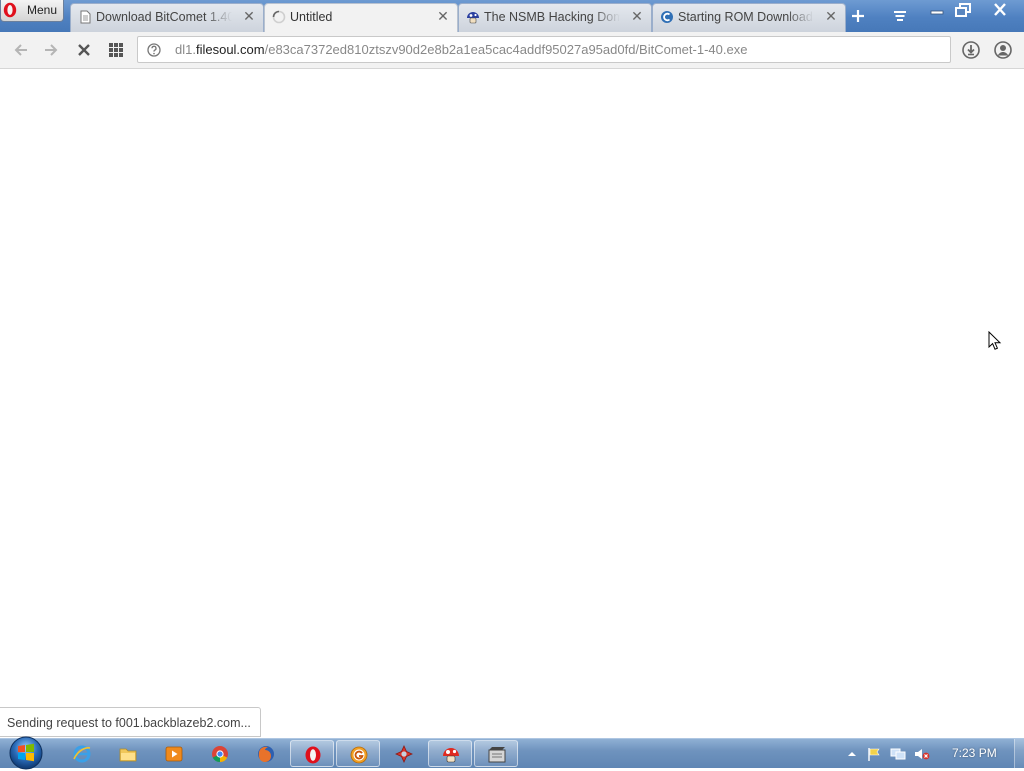 This screenshot has width=1024, height=771. I want to click on url-subdomain: dl1., so click(185, 49).